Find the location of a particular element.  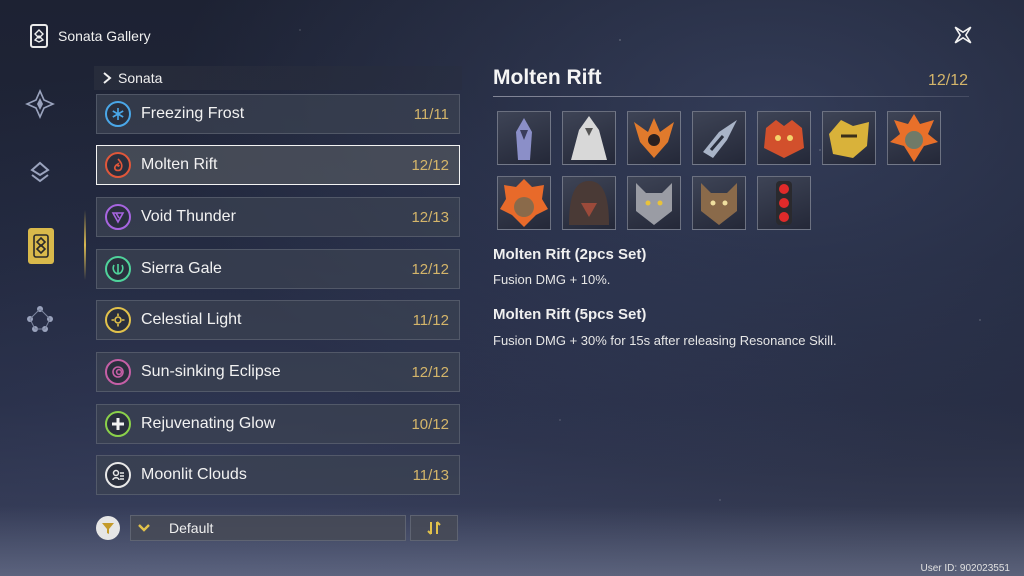

list-item-celestial-light: Celestial Light 11/12 is located at coordinates (278, 320).